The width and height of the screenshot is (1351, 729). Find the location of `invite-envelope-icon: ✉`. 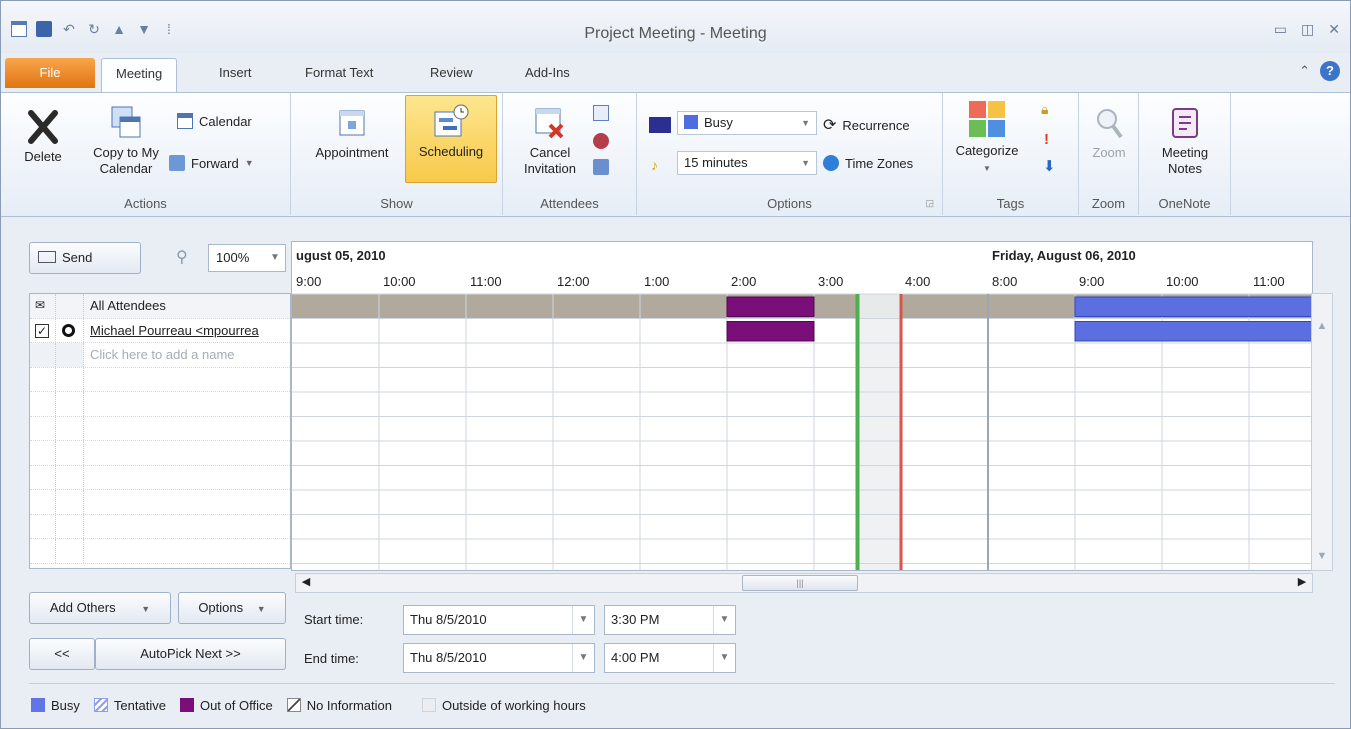

invite-envelope-icon: ✉ is located at coordinates (40, 305).